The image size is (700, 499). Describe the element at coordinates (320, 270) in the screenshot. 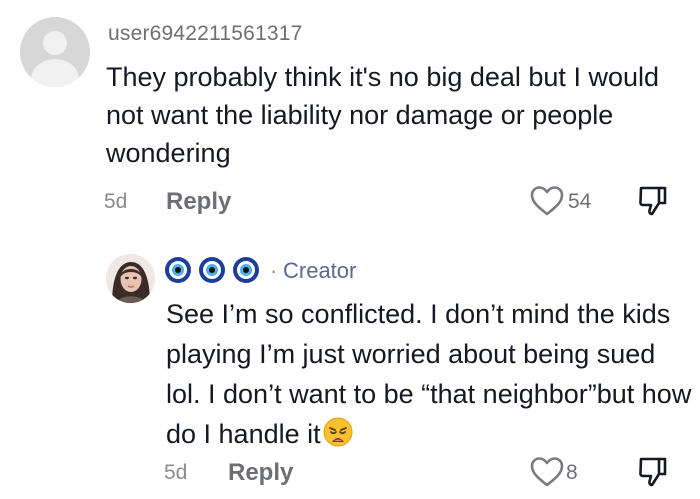

I see `creator-badge: Creator` at that location.